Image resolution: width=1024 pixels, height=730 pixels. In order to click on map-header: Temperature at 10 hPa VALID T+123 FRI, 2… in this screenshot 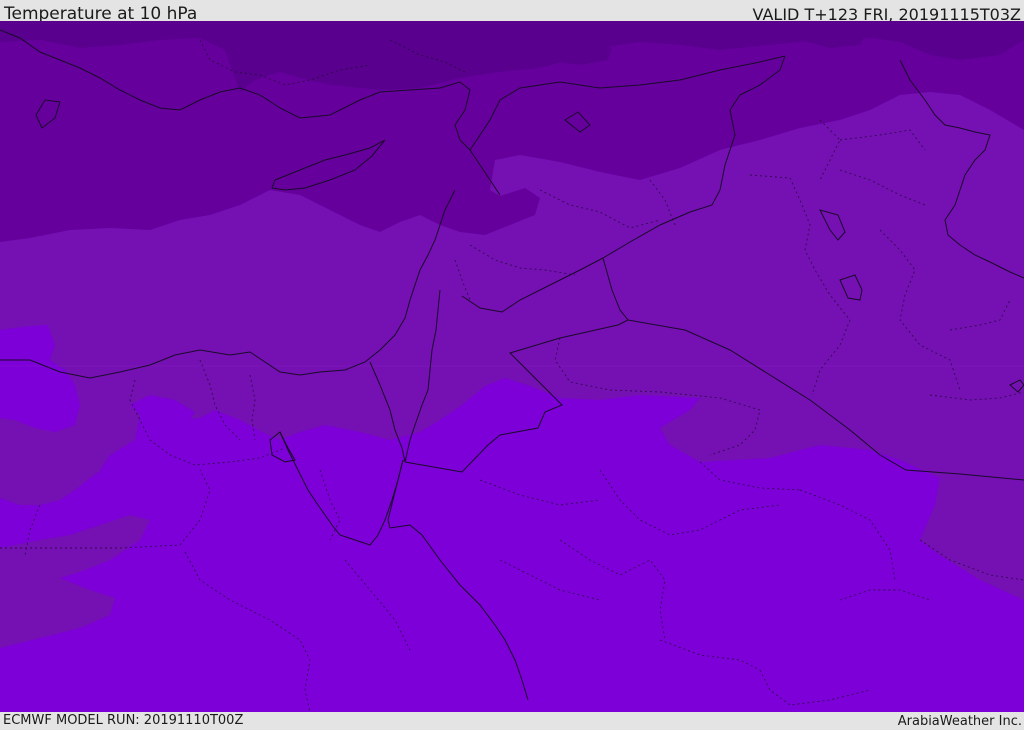, I will do `click(512, 12)`.